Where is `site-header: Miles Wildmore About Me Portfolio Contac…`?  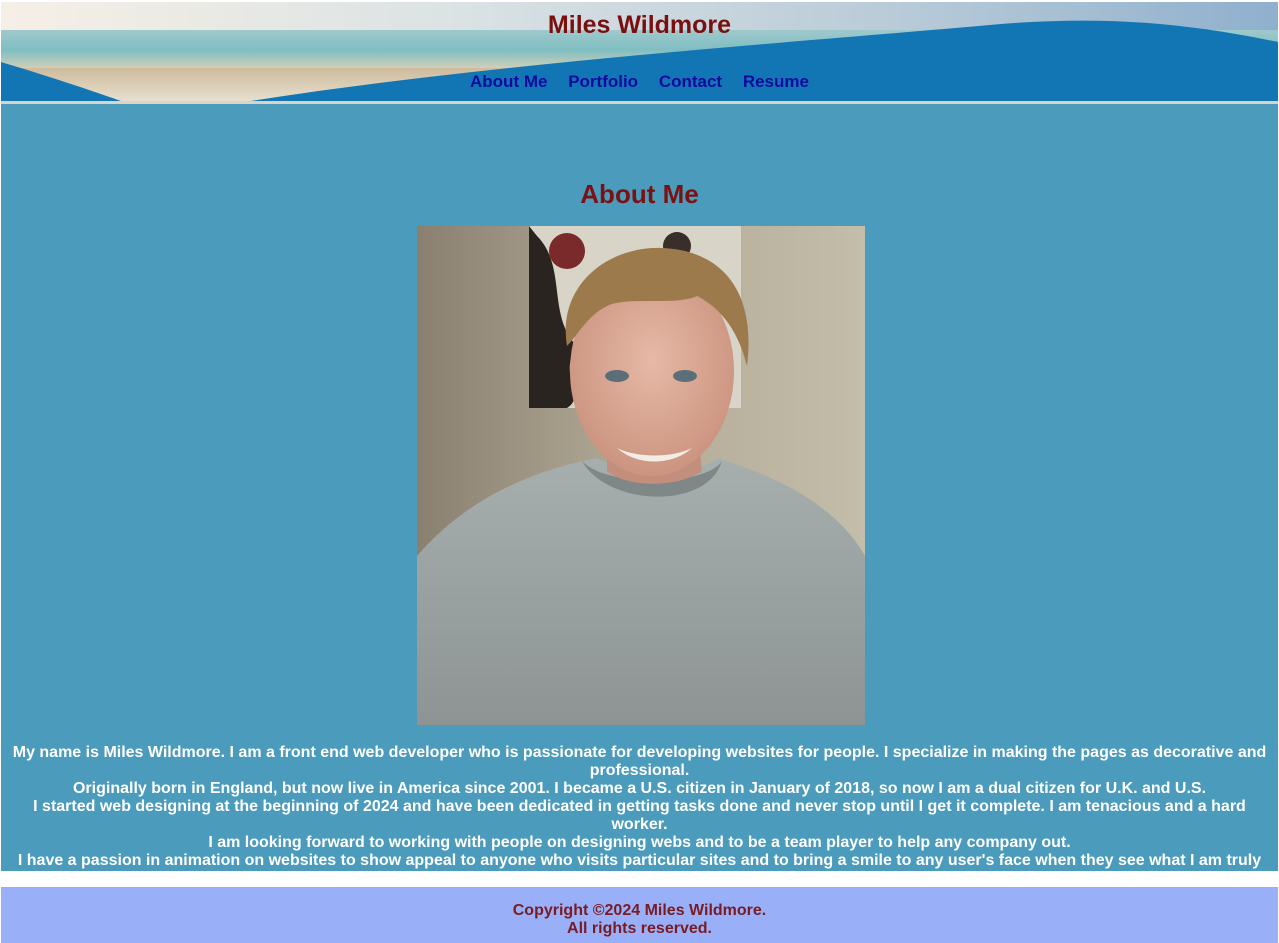 site-header: Miles Wildmore About Me Portfolio Contac… is located at coordinates (639, 53).